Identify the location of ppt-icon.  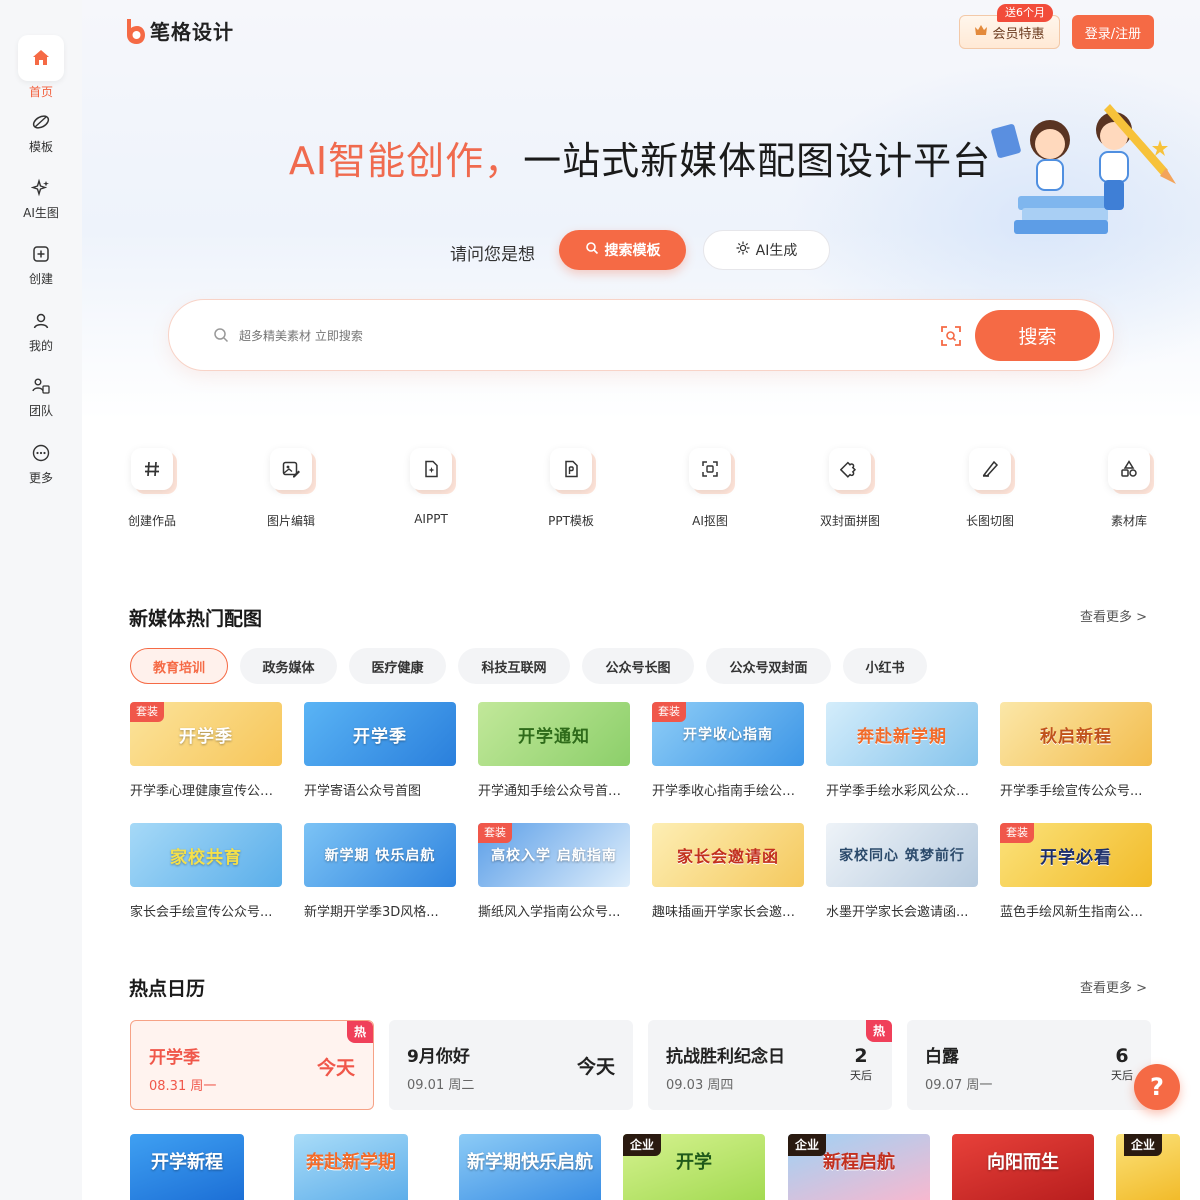
(573, 471).